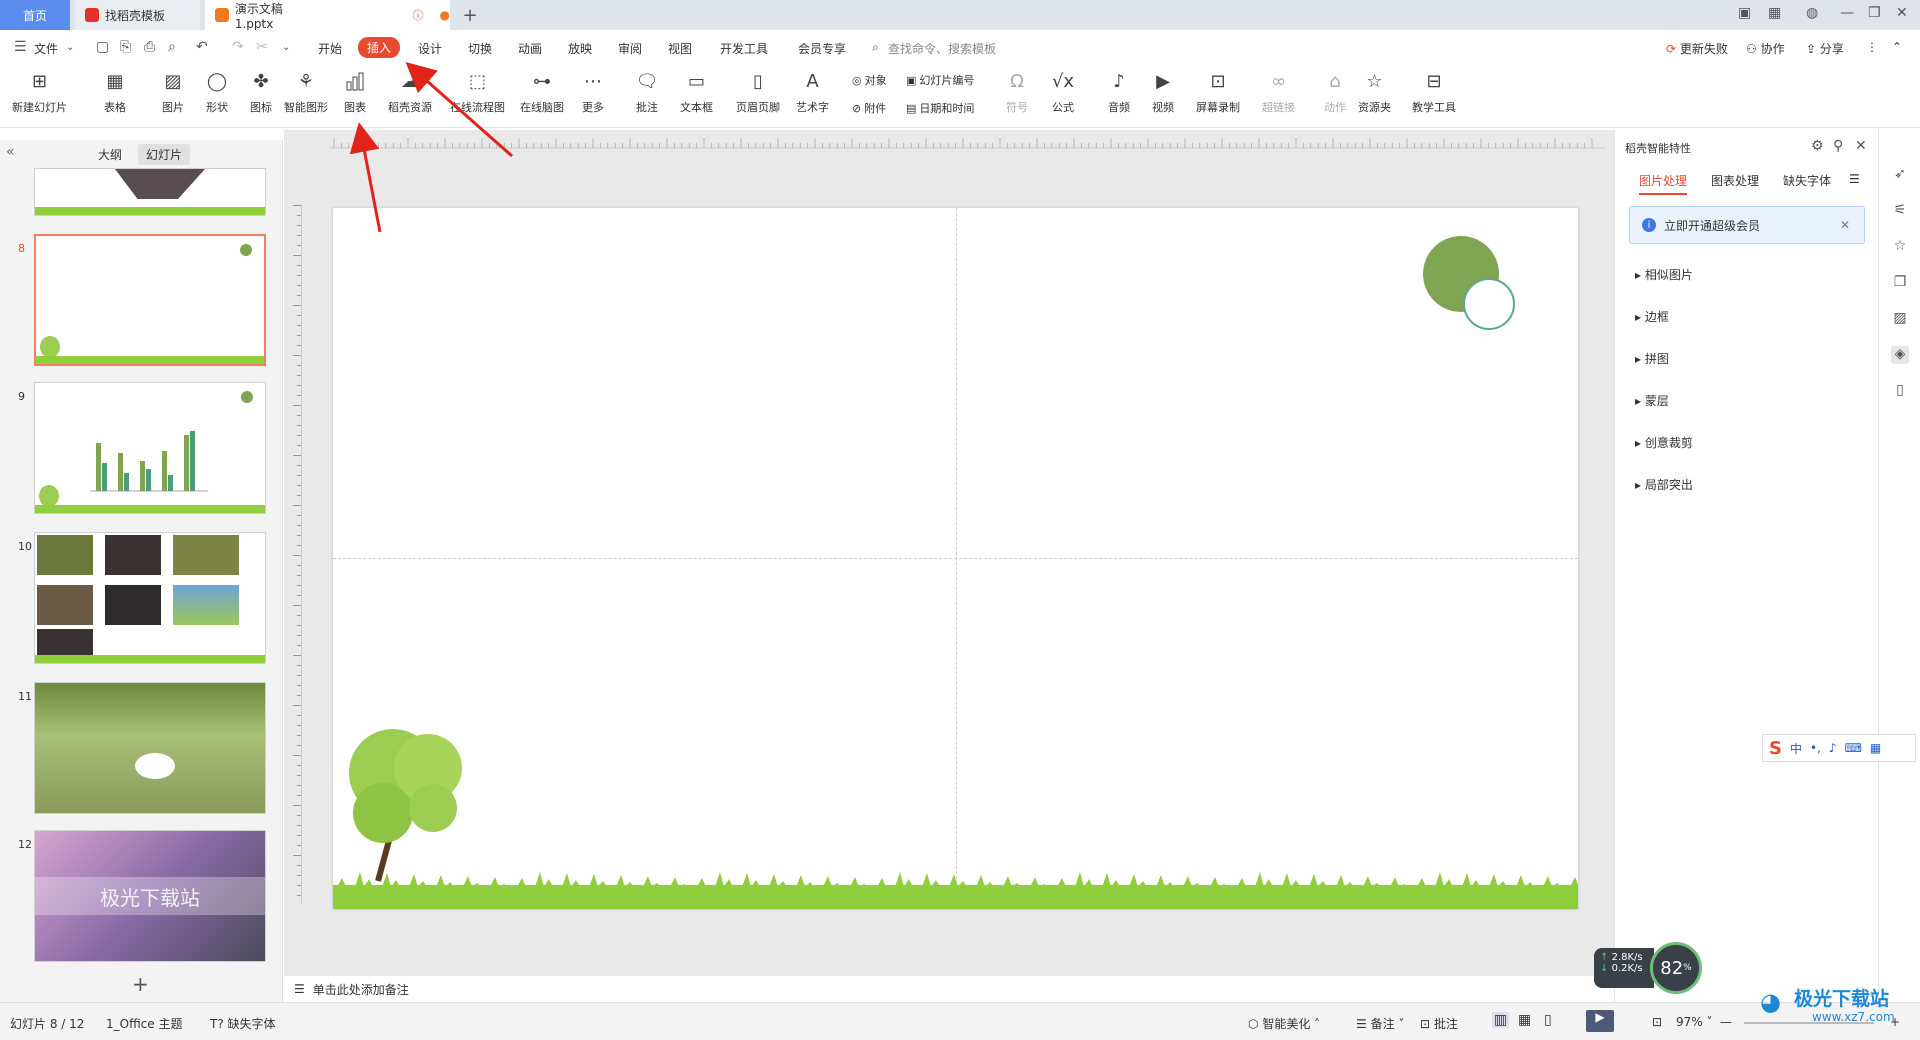 The image size is (1920, 1040). What do you see at coordinates (46, 48) in the screenshot?
I see `menu-file: 文件` at bounding box center [46, 48].